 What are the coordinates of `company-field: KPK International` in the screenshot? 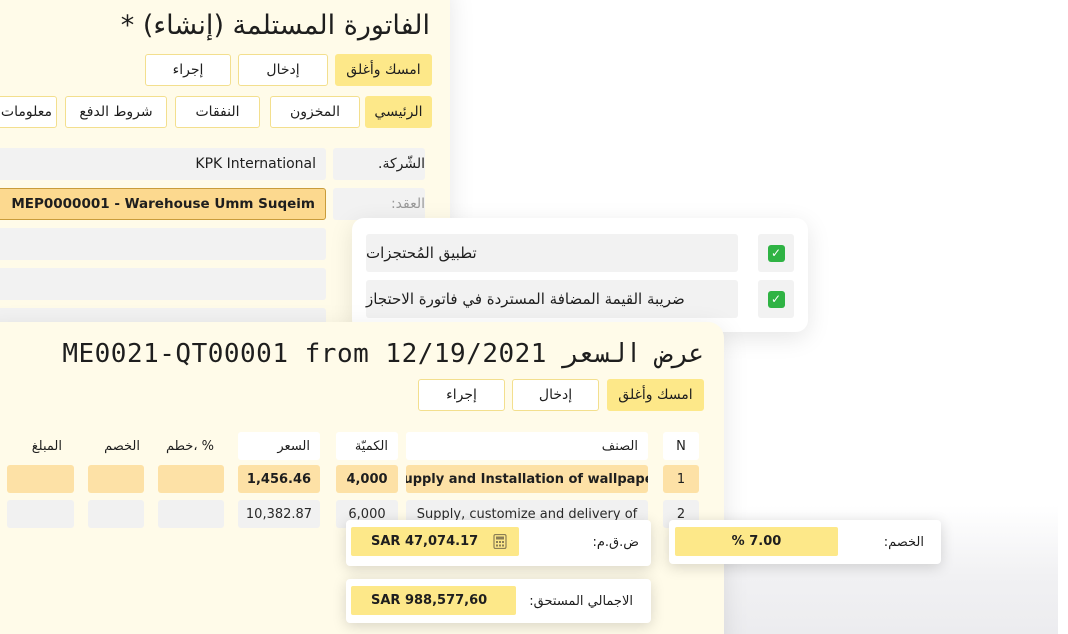 It's located at (163, 164).